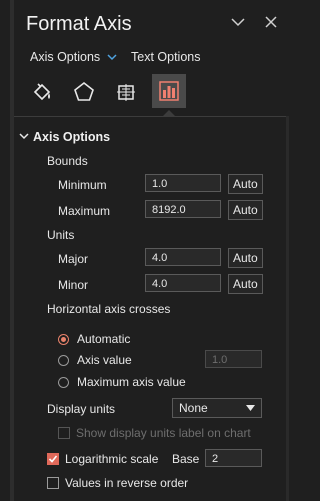 This screenshot has height=501, width=320. I want to click on show-units-checkbox, so click(64, 433).